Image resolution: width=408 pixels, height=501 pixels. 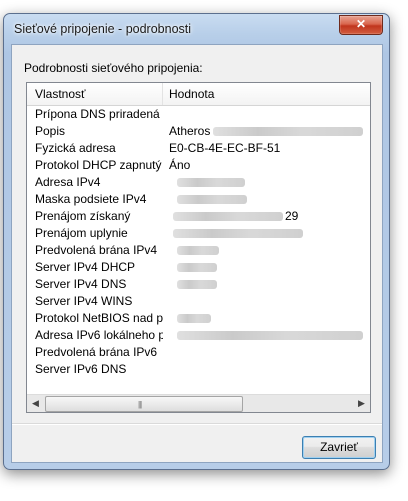 I want to click on property-name: Server IPv6 DNS, so click(x=81, y=369).